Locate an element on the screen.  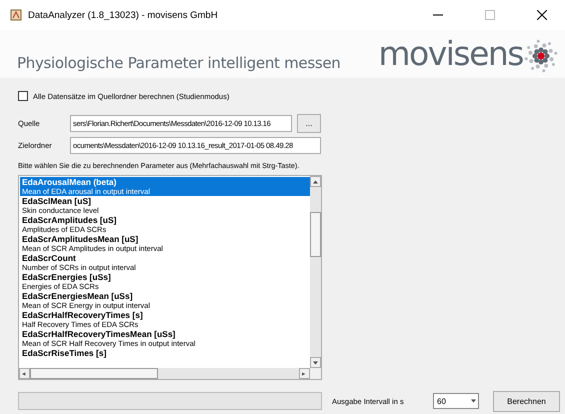
down-arrow-icon is located at coordinates (315, 362).